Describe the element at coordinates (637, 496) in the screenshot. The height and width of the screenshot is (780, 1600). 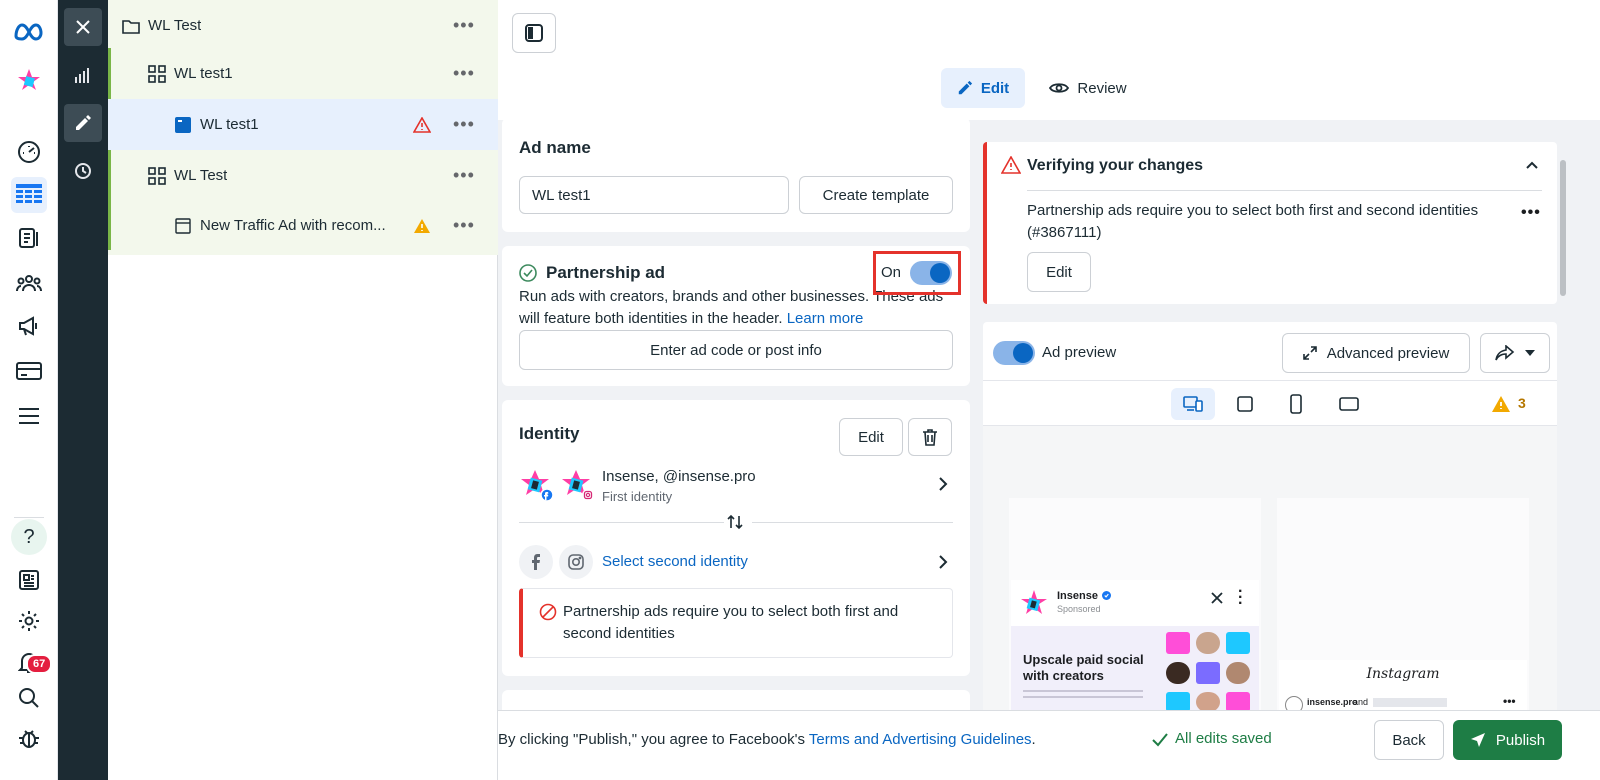
I see `first-identity-caption: First identity` at that location.